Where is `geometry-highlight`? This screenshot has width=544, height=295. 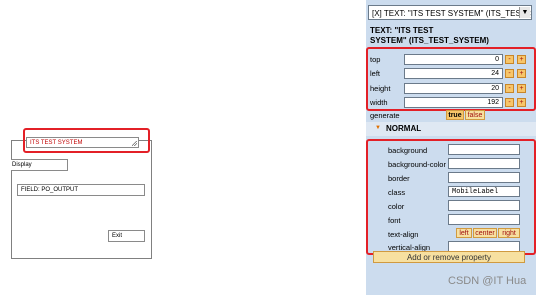 geometry-highlight is located at coordinates (451, 79).